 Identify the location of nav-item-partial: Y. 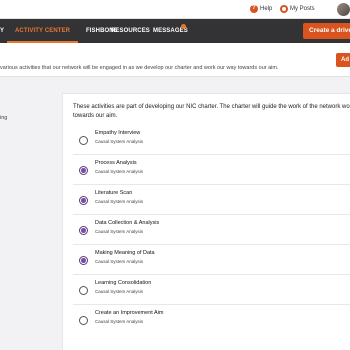
(2, 31).